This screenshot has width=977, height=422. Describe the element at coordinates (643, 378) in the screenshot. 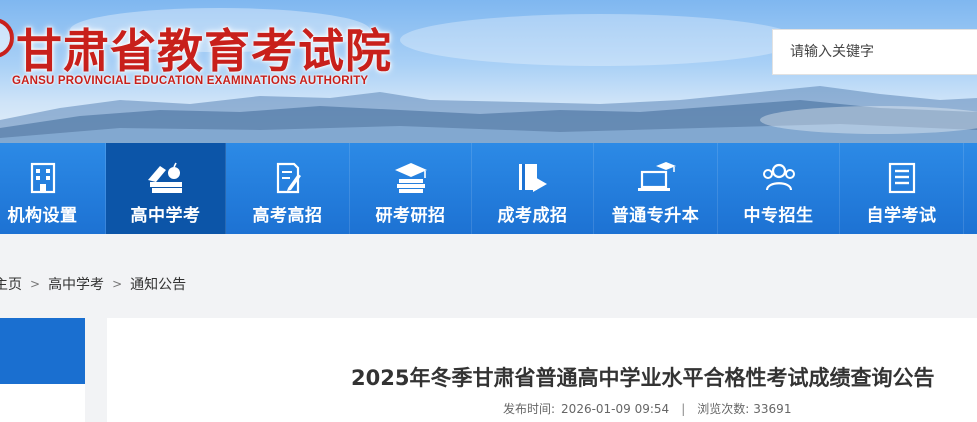

I see `article-title: 2025年冬季甘肃省普通高中学业水平合格性考试成绩查询公告` at that location.